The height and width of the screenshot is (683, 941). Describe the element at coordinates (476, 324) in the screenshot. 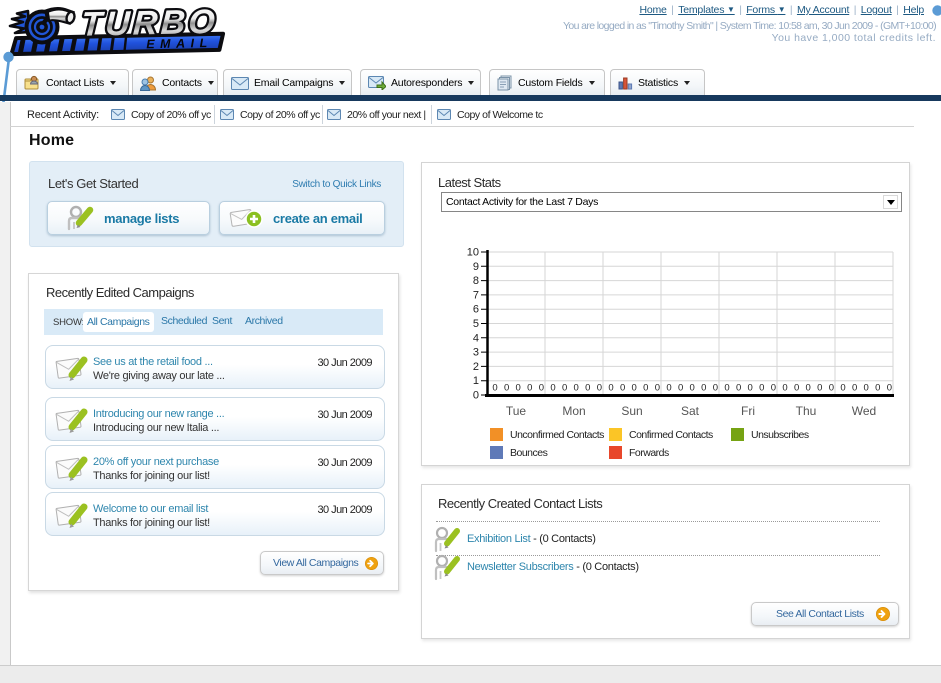

I see `svg-text: 5` at that location.